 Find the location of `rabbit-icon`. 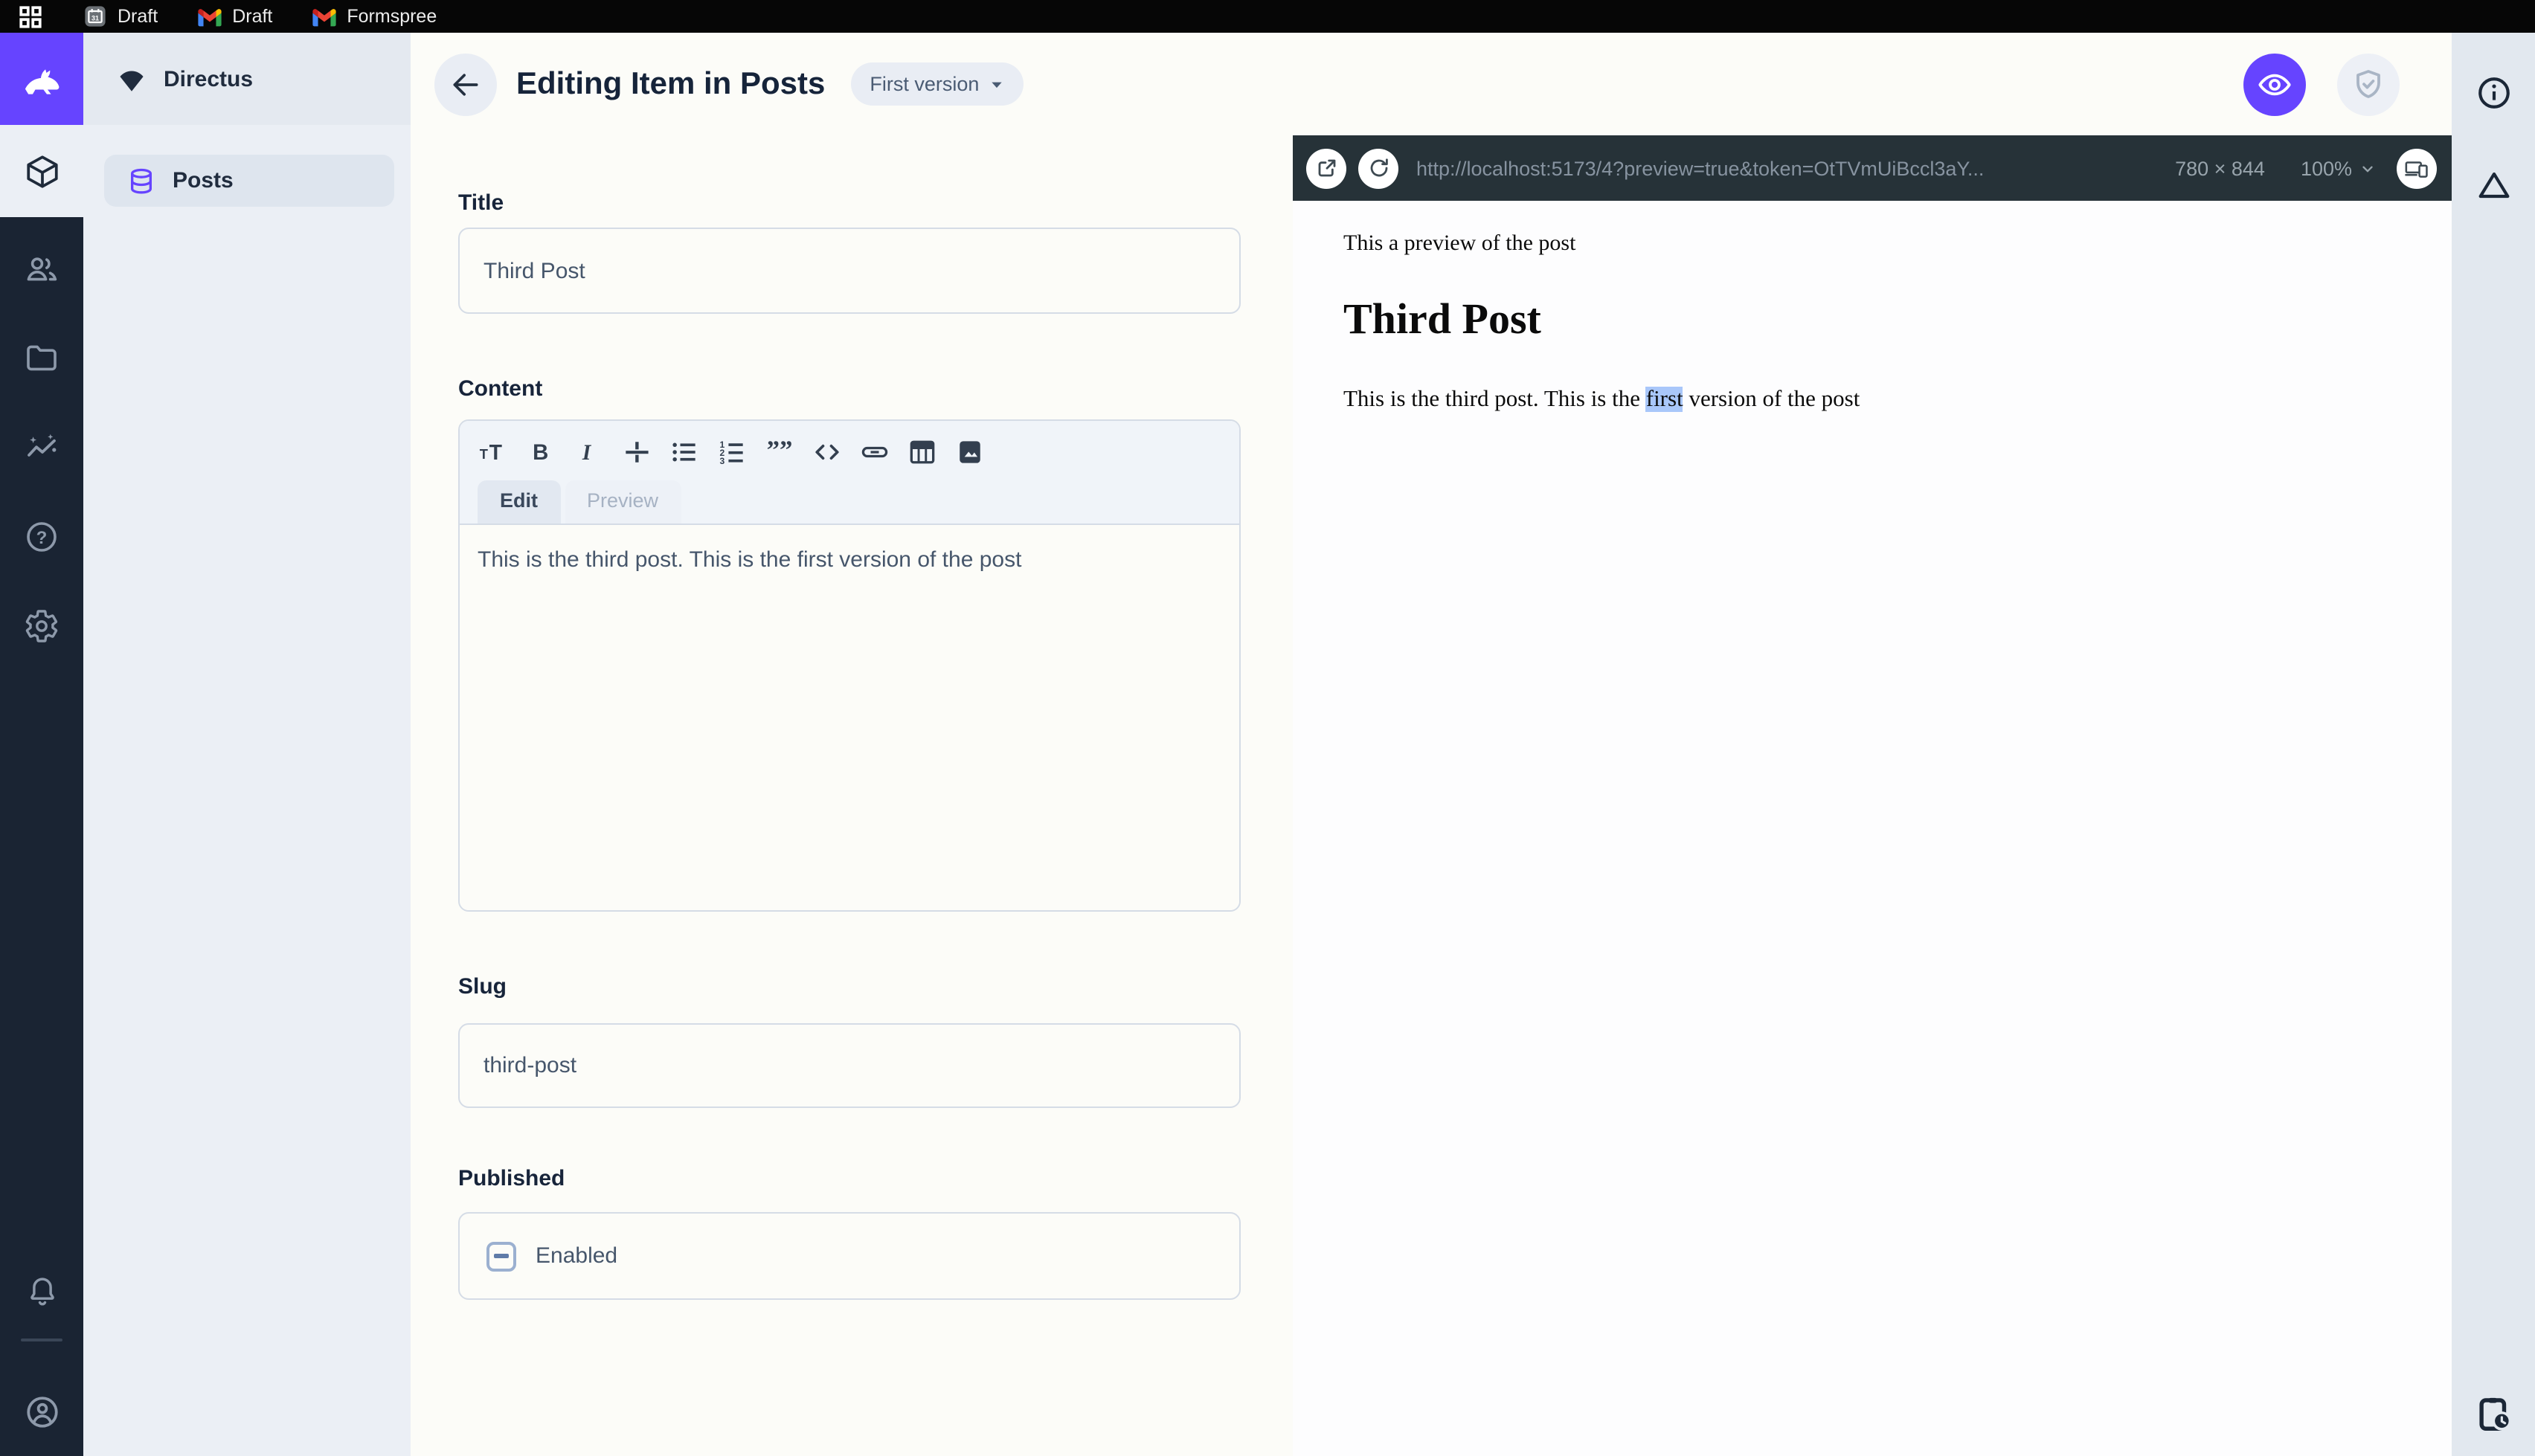

rabbit-icon is located at coordinates (41, 79).